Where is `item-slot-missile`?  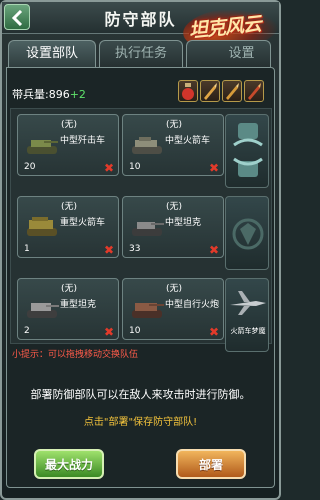 item-slot-missile is located at coordinates (254, 91).